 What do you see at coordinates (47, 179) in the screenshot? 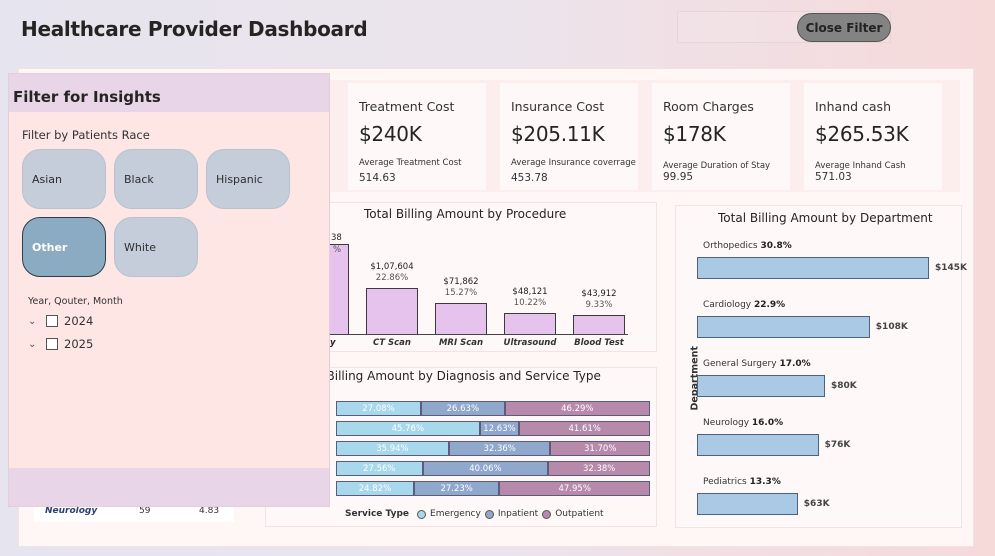
I see `race-button-label: Asian` at bounding box center [47, 179].